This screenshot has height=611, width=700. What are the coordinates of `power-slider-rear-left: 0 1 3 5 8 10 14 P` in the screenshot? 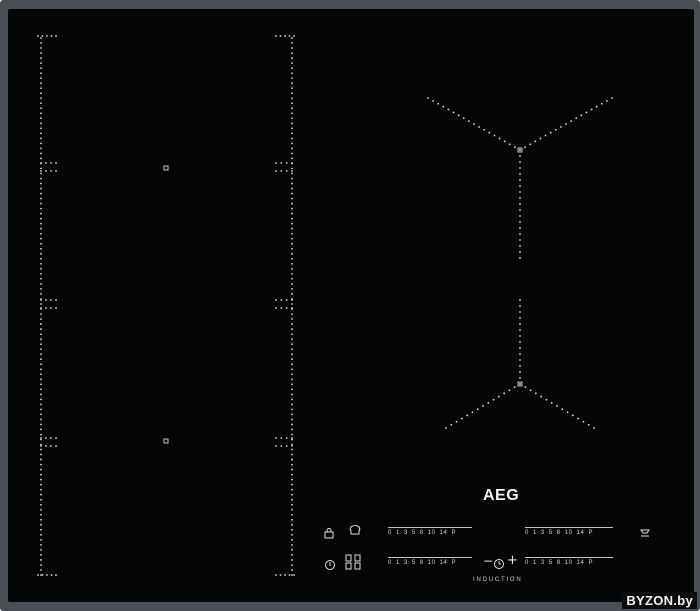 It's located at (430, 564).